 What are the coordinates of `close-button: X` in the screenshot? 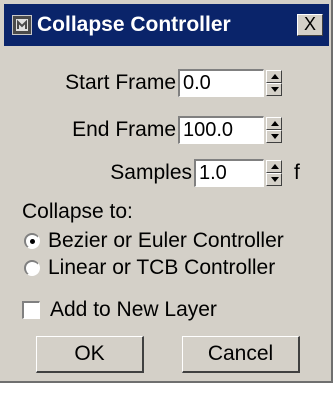 It's located at (310, 25).